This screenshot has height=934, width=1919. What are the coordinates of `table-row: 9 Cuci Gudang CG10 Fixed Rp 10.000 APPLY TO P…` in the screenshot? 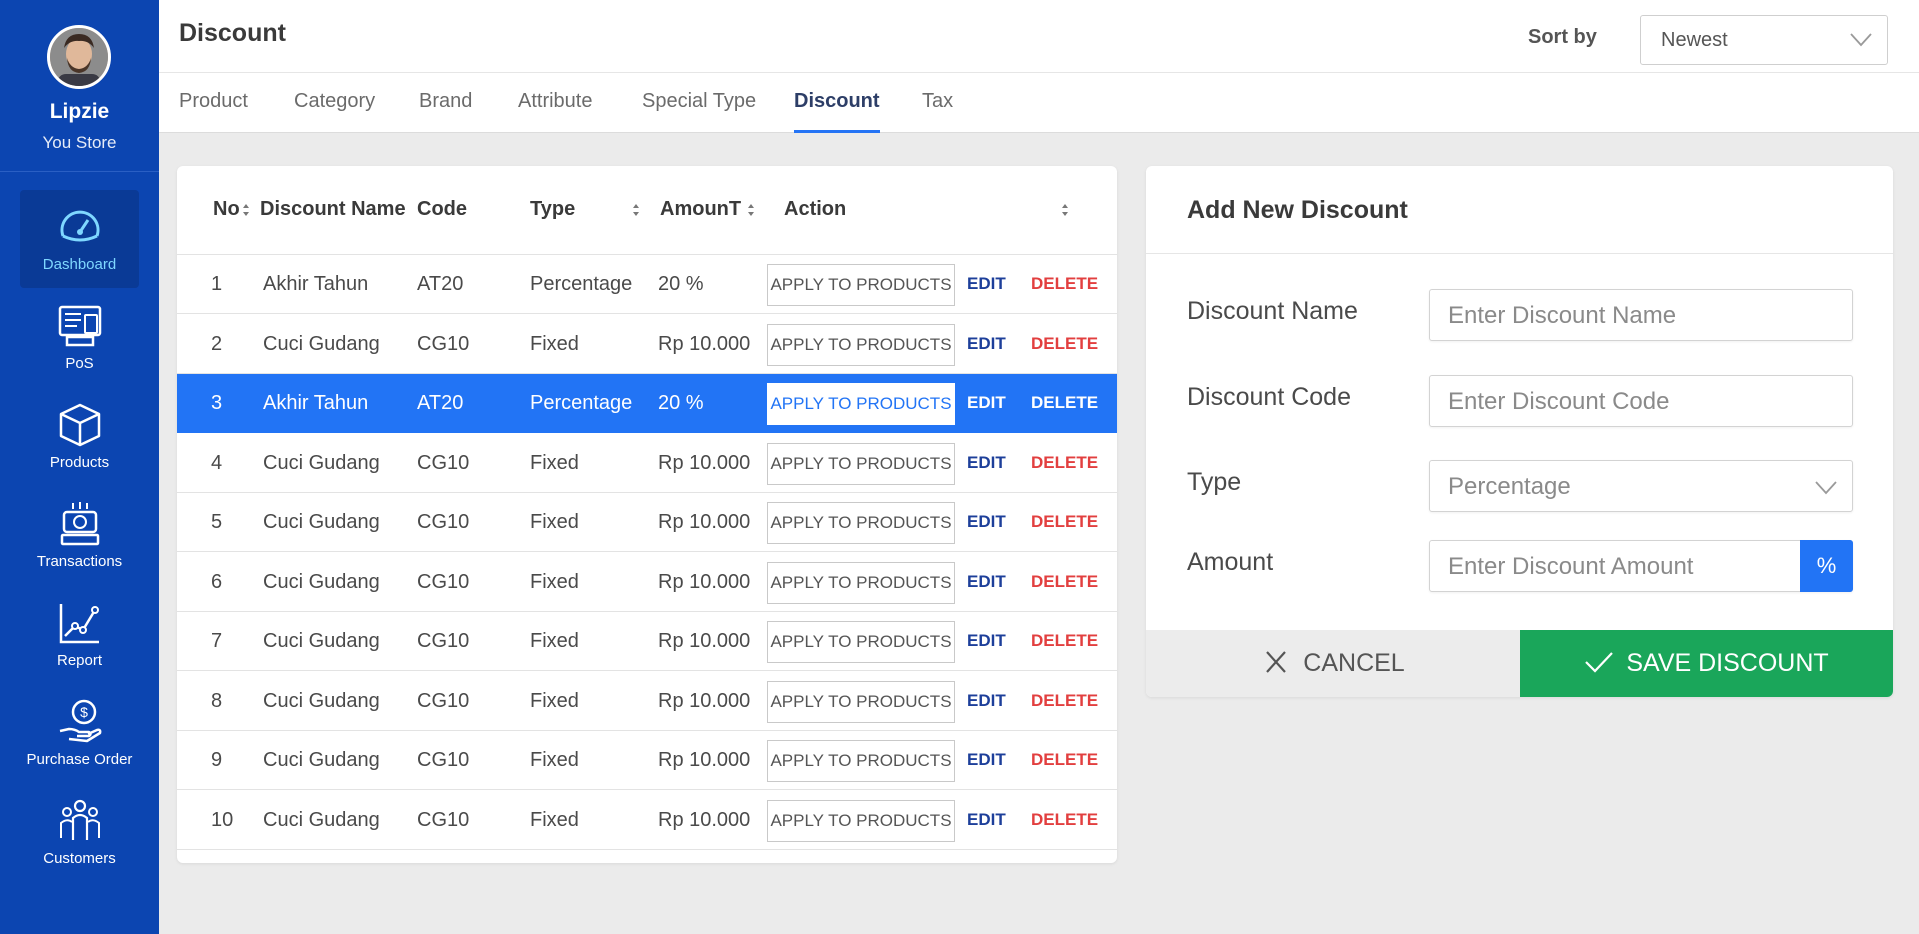 It's located at (647, 760).